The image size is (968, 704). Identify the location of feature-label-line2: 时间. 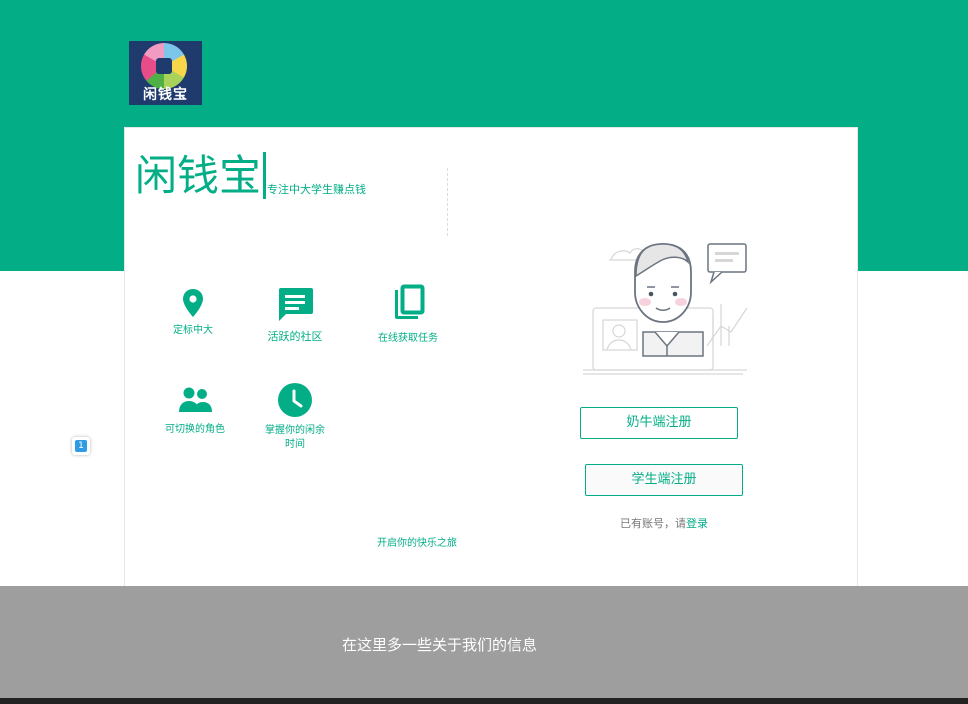
(295, 444).